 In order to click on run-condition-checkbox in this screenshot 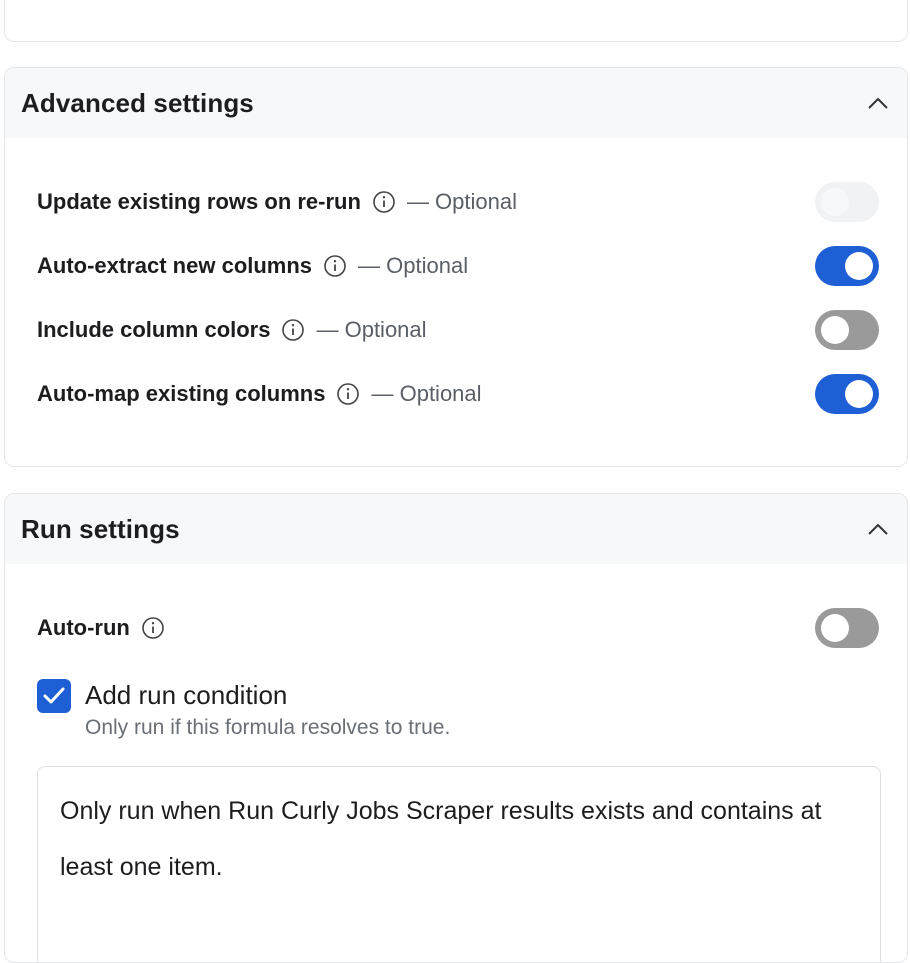, I will do `click(54, 696)`.